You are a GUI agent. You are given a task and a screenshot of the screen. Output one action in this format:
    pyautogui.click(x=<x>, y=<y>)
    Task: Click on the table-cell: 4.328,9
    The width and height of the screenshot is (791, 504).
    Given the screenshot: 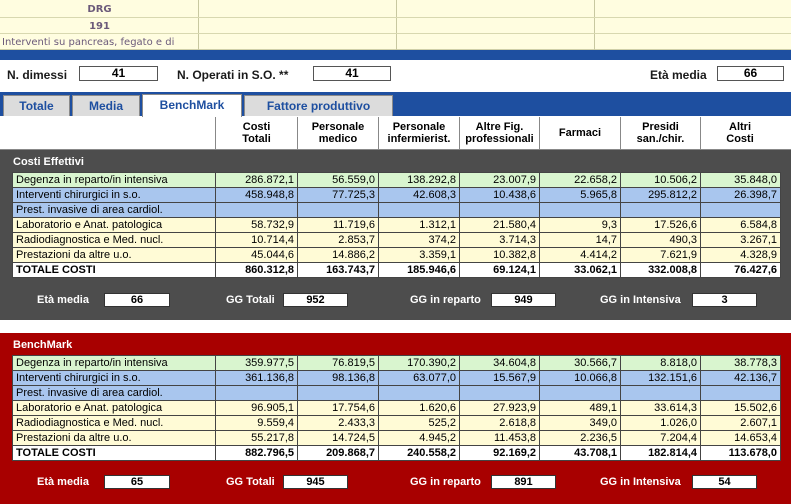 What is the action you would take?
    pyautogui.click(x=740, y=255)
    